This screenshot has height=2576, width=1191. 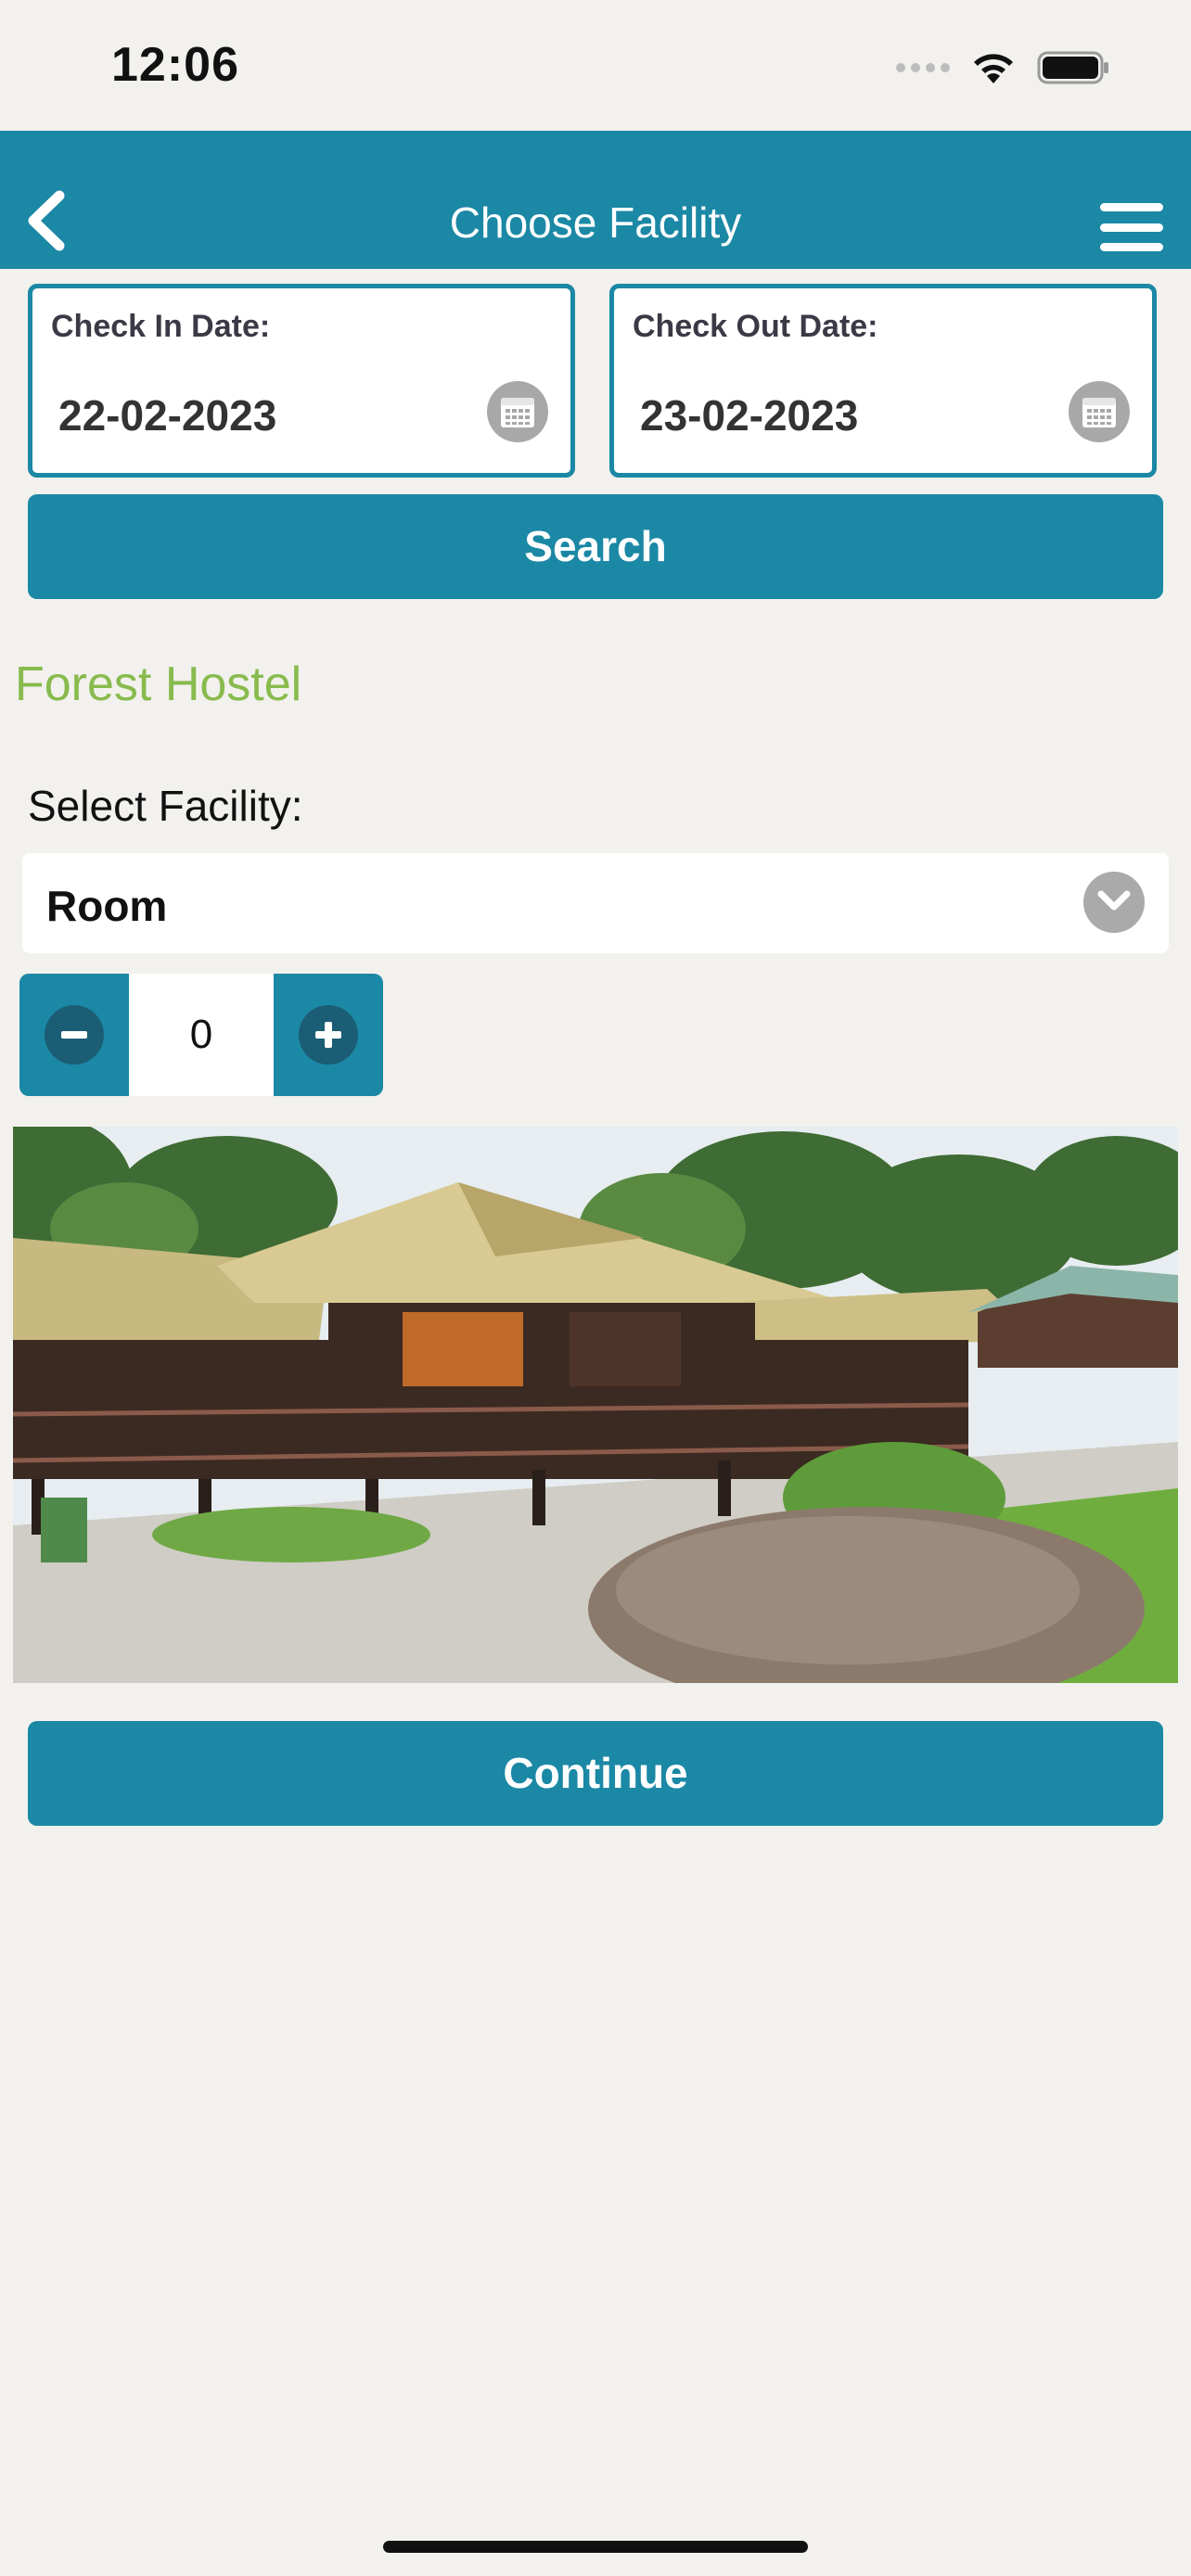 What do you see at coordinates (749, 415) in the screenshot?
I see `check-out-value: 23-02-2023` at bounding box center [749, 415].